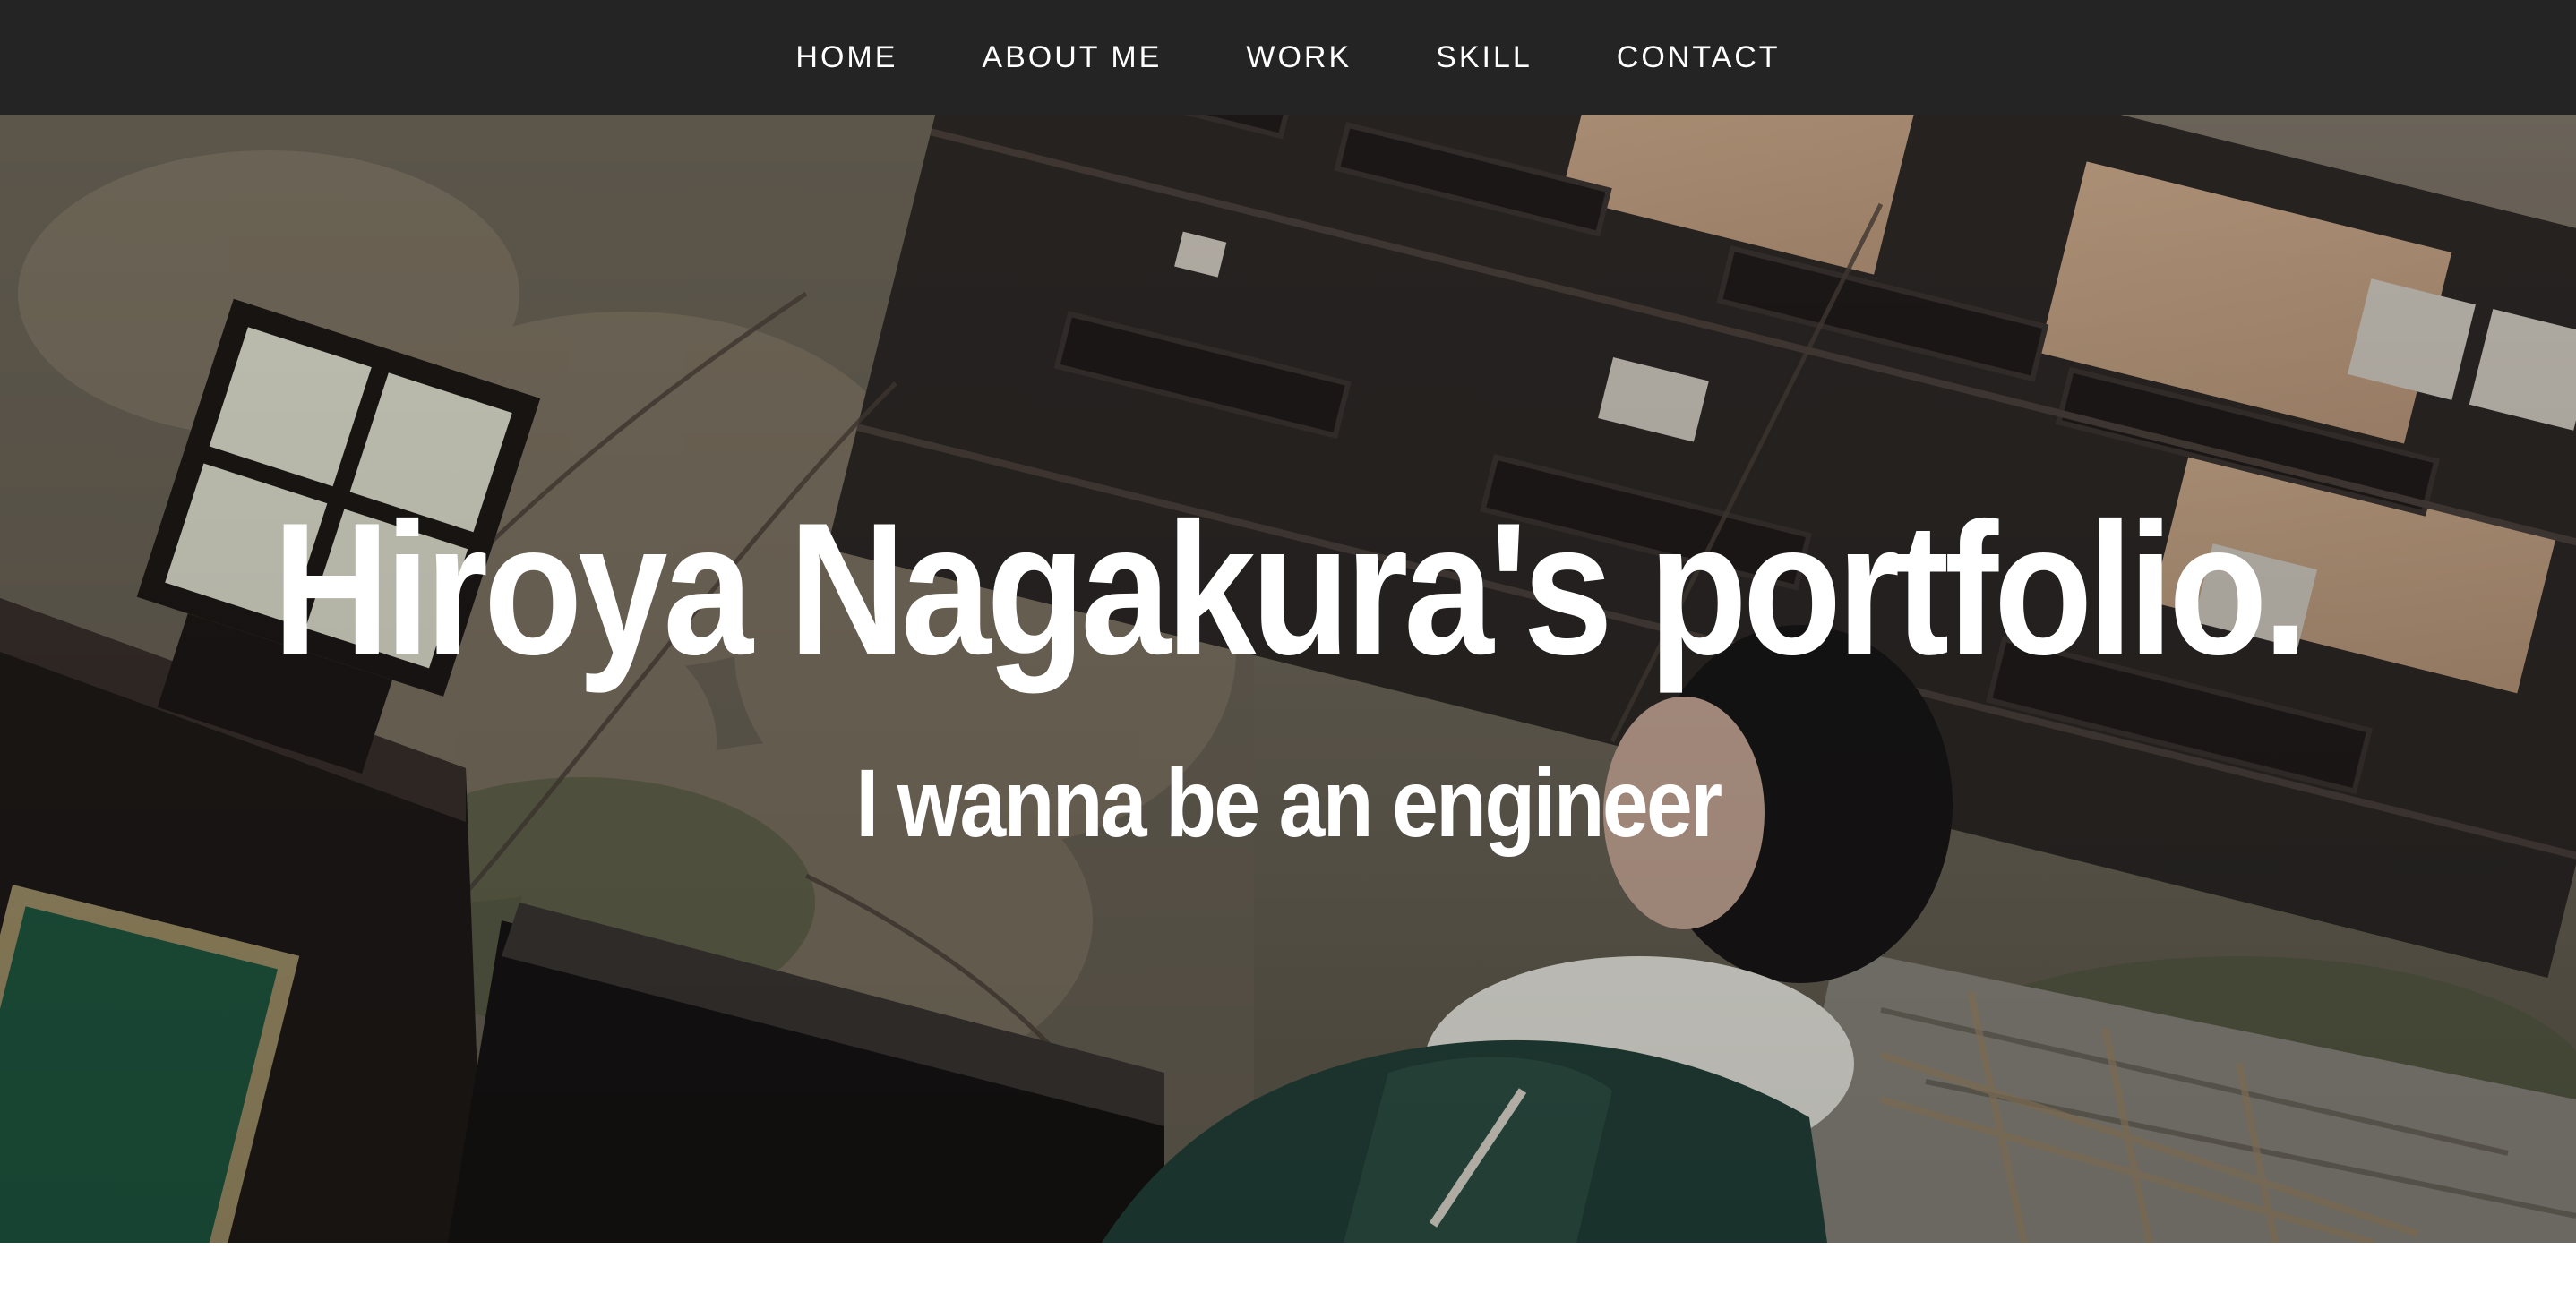 The image size is (2576, 1309). I want to click on hero-subtitle: I wanna be an engineer, so click(1288, 803).